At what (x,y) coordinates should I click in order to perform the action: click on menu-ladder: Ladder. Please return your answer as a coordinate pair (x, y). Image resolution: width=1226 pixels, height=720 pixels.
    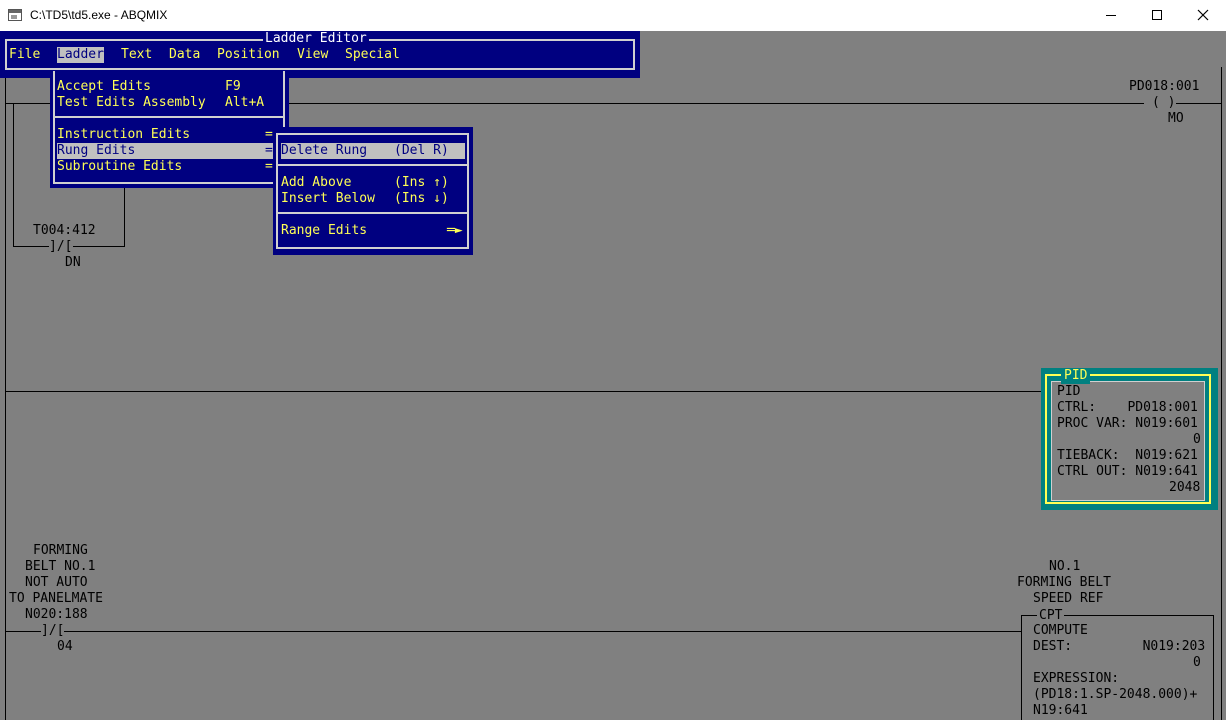
    Looking at the image, I should click on (80, 55).